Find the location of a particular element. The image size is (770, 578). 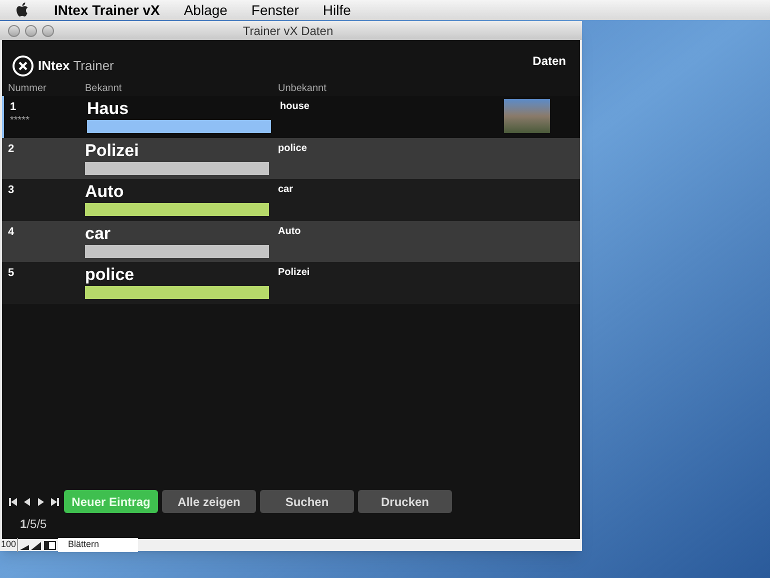

toolbar-button: Suchen is located at coordinates (307, 501).